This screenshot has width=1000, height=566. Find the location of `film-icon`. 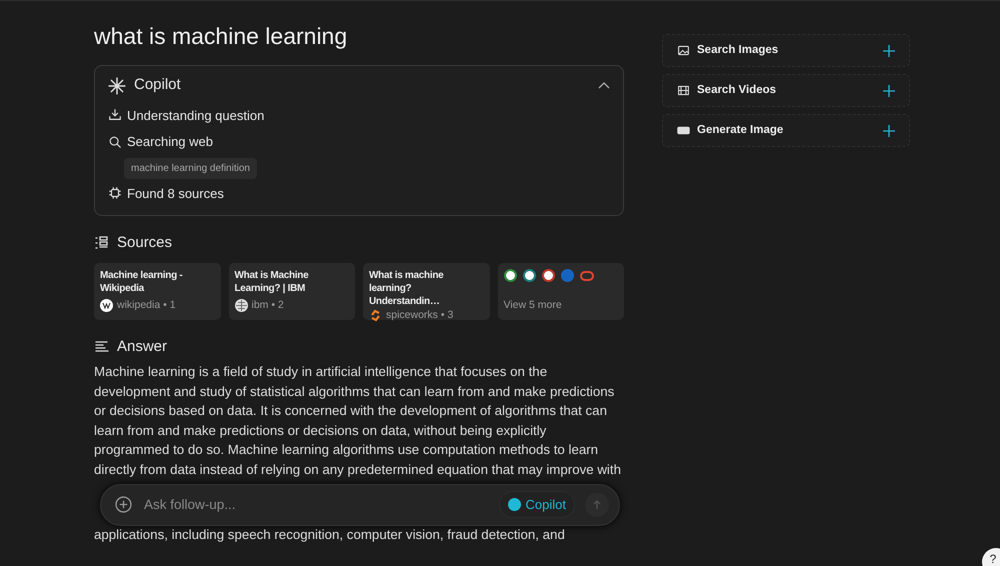

film-icon is located at coordinates (683, 90).